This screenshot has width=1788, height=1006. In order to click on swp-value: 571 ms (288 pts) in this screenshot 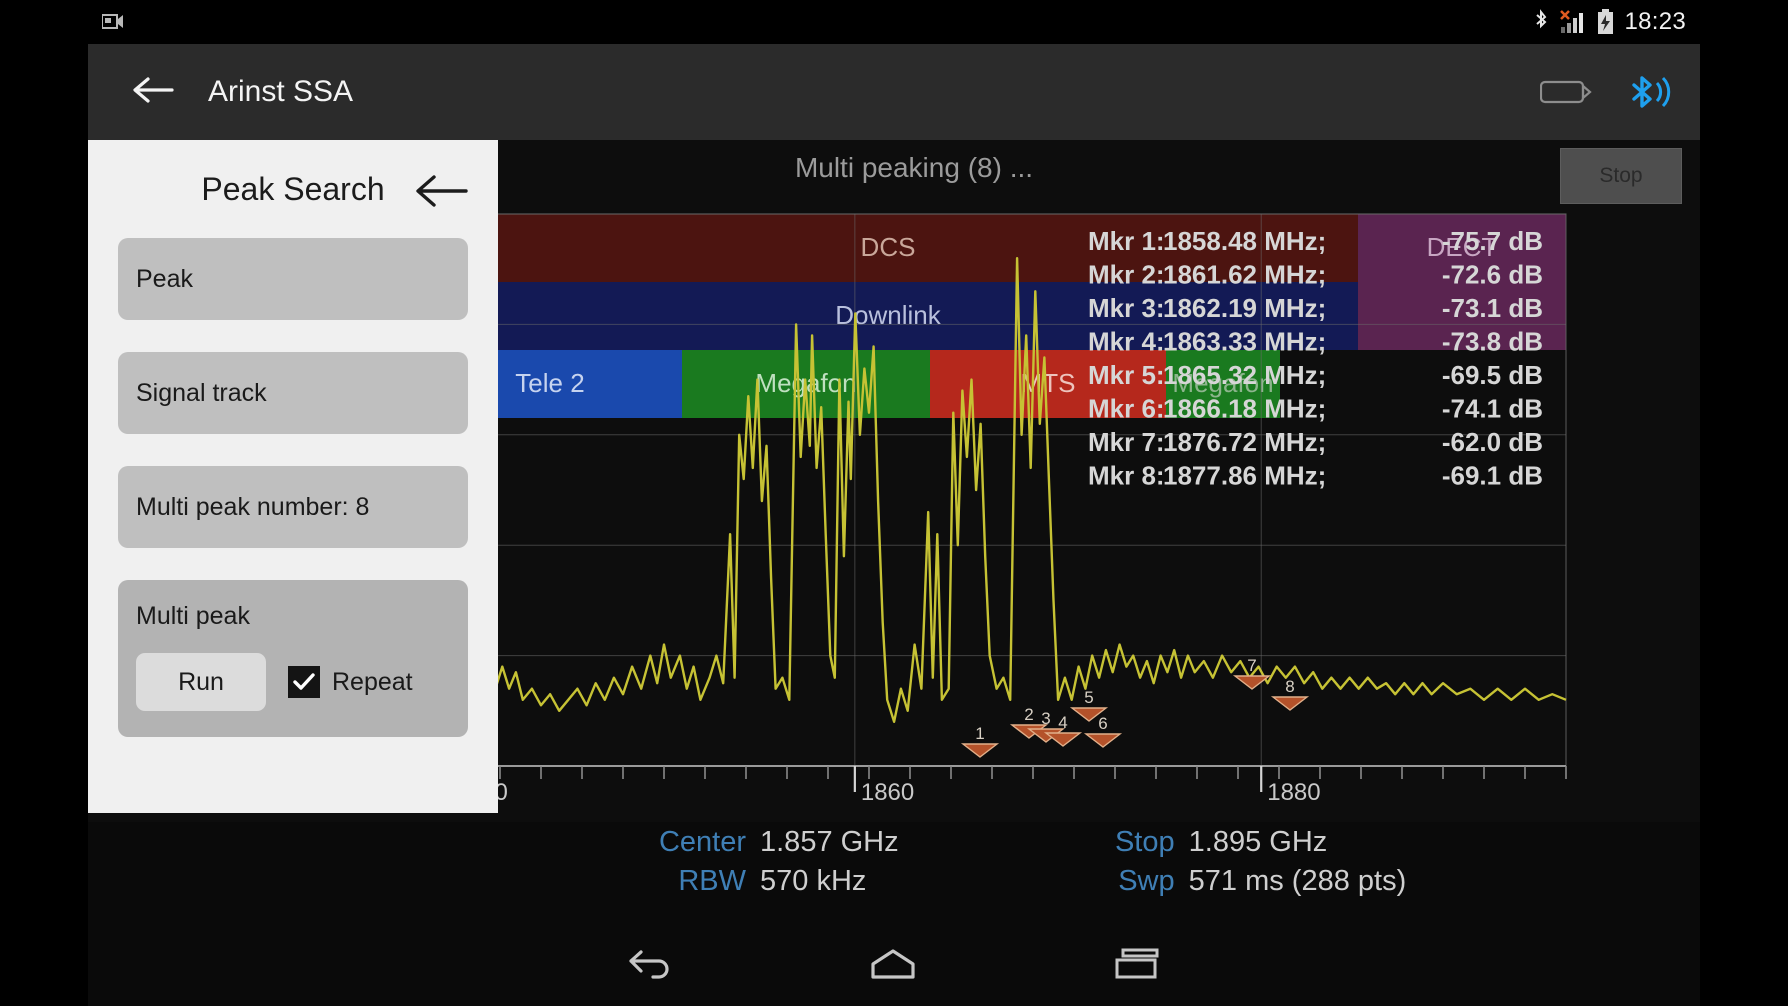, I will do `click(1297, 881)`.